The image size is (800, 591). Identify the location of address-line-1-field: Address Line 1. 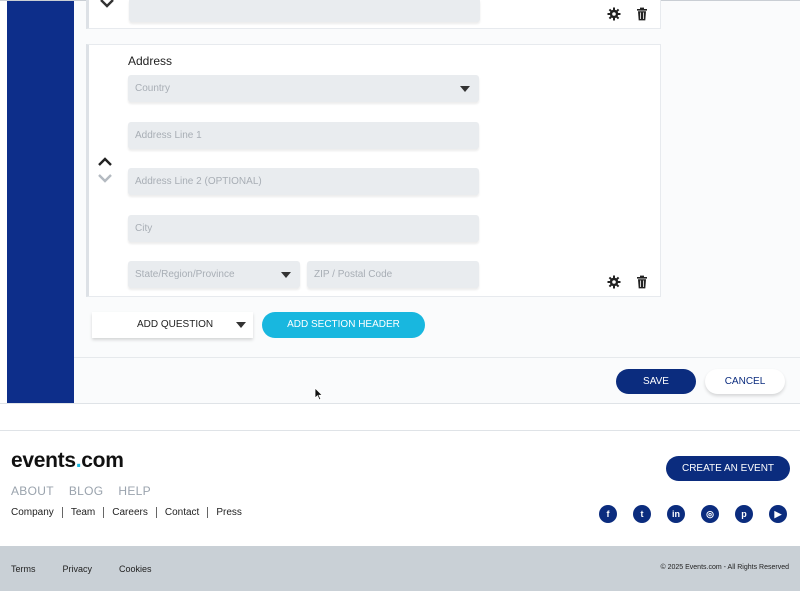
(303, 135).